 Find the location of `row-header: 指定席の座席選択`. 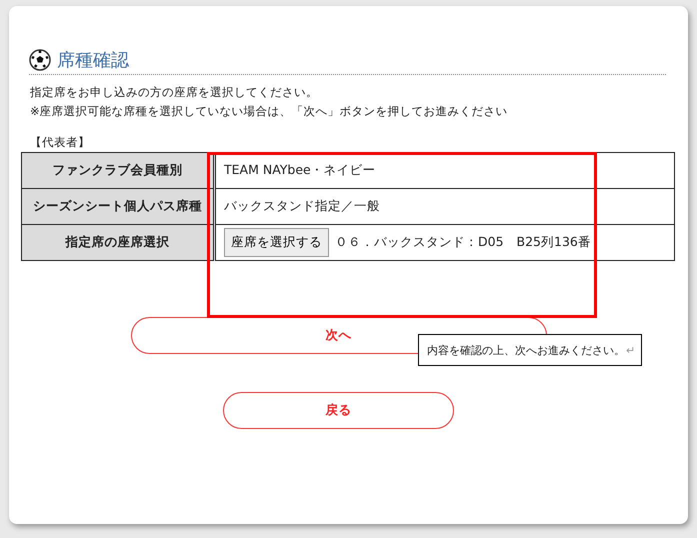

row-header: 指定席の座席選択 is located at coordinates (118, 242).